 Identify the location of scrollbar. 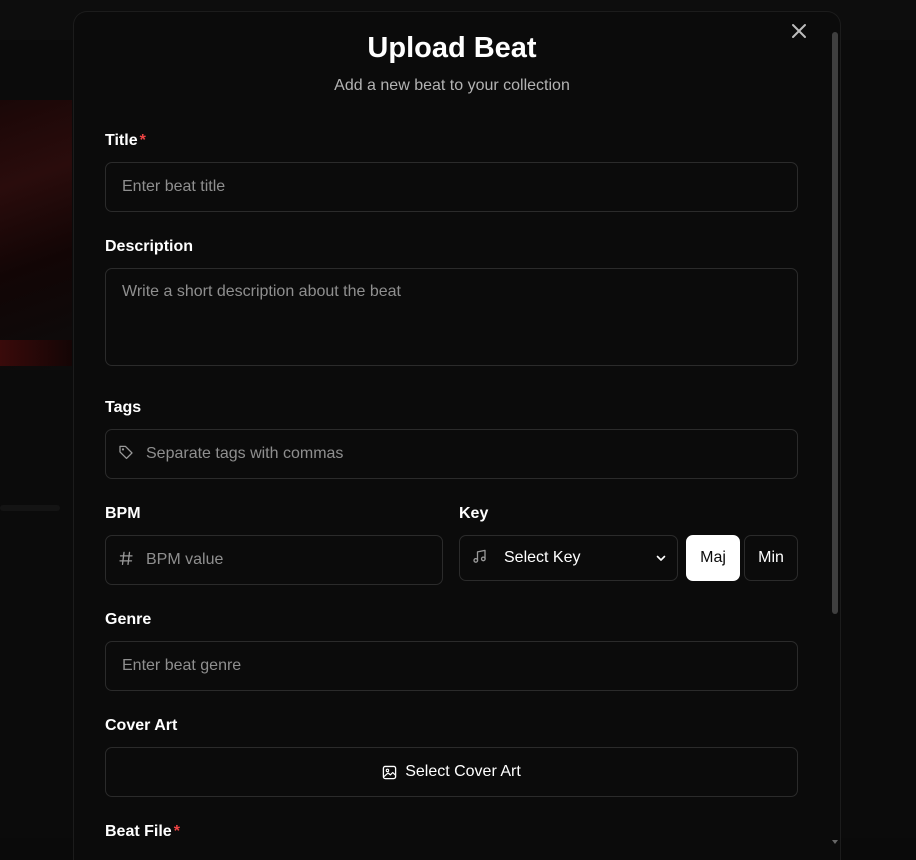
(835, 434).